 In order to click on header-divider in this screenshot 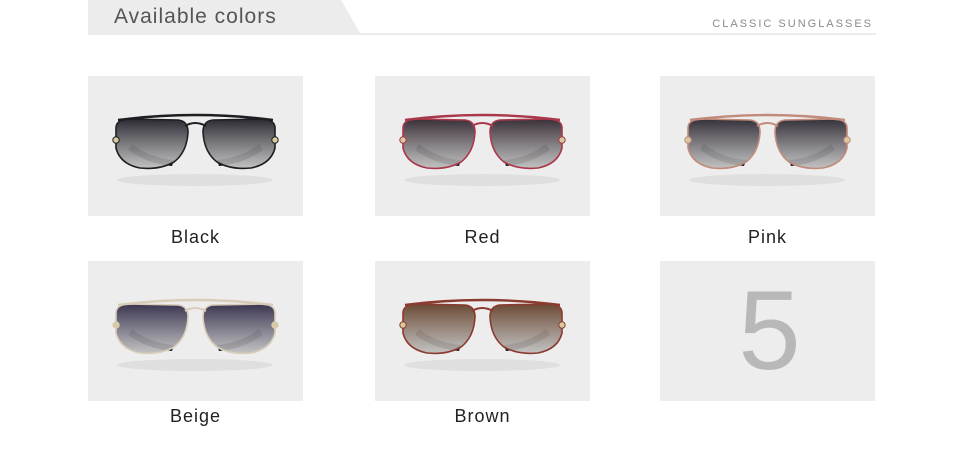, I will do `click(482, 34)`.